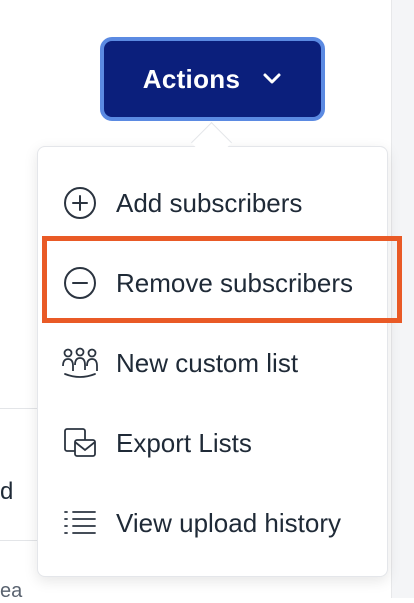  I want to click on menu-item-label: Export Lists, so click(184, 442).